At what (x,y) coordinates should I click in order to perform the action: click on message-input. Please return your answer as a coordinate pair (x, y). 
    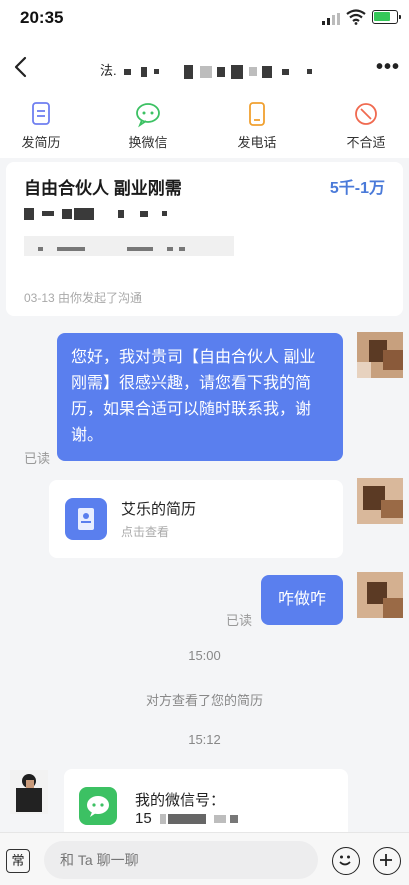
    Looking at the image, I should click on (181, 860).